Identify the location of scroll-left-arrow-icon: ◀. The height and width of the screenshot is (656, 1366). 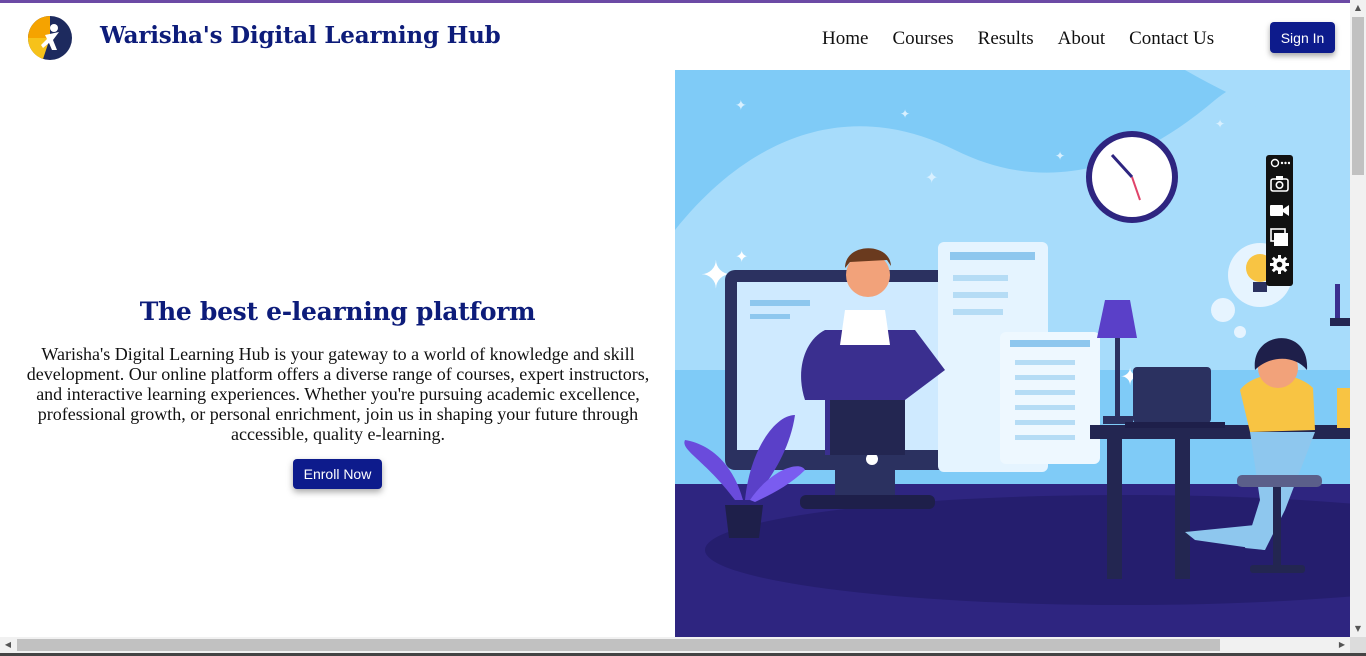
(8, 645).